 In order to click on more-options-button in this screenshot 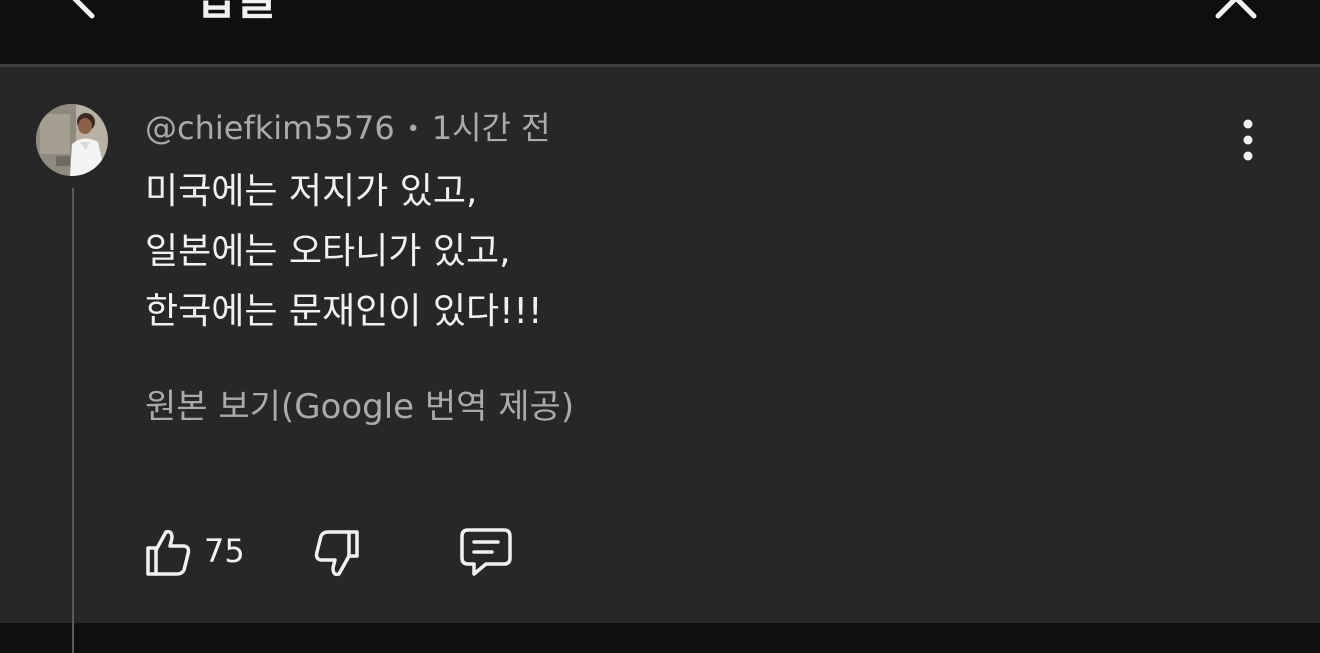, I will do `click(1248, 140)`.